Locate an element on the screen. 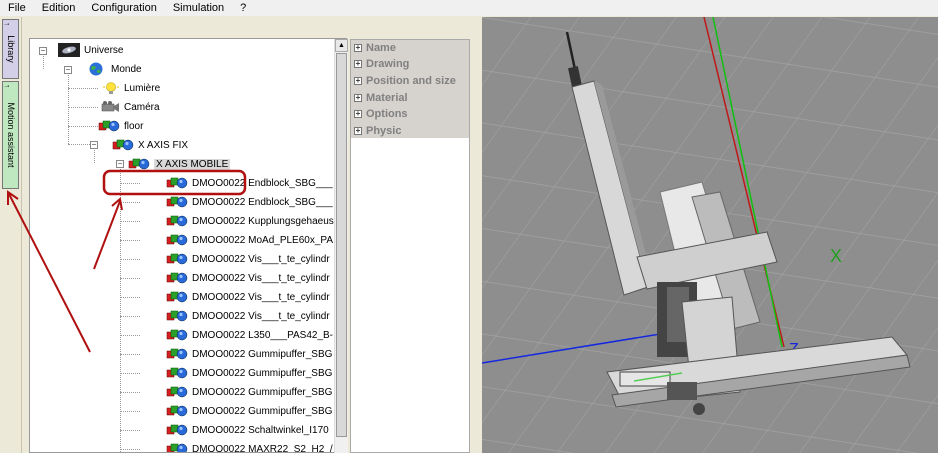  menu-edition: Edition is located at coordinates (59, 8).